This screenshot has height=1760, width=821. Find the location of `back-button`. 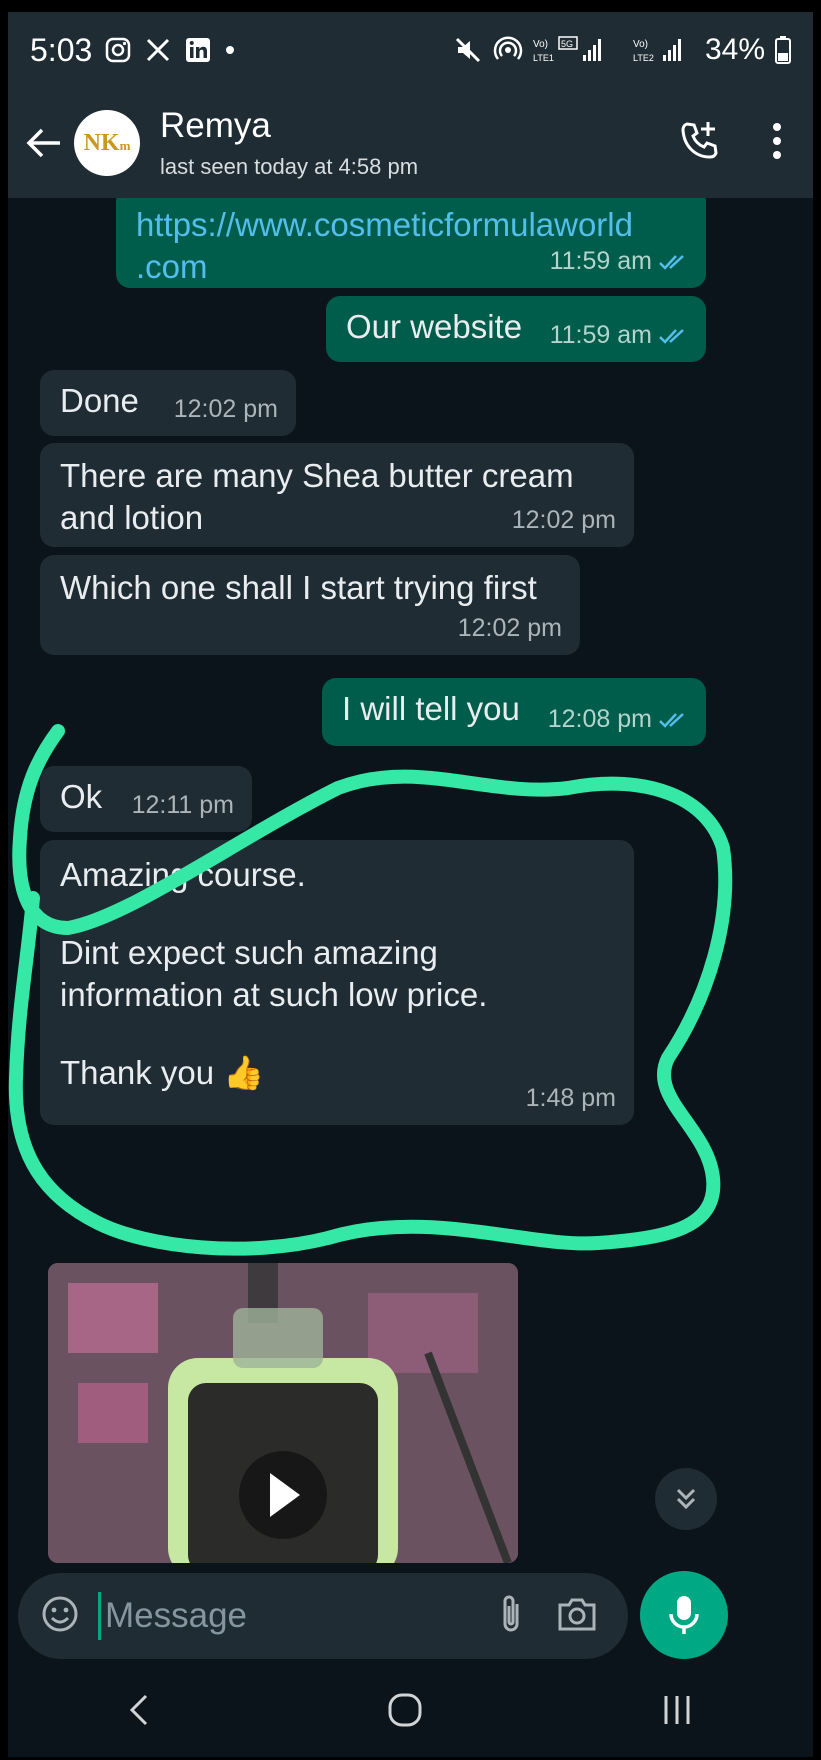

back-button is located at coordinates (44, 143).